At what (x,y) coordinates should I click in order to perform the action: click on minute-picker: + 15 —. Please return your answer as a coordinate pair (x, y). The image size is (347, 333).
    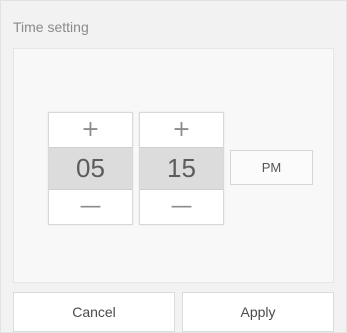
    Looking at the image, I should click on (181, 168).